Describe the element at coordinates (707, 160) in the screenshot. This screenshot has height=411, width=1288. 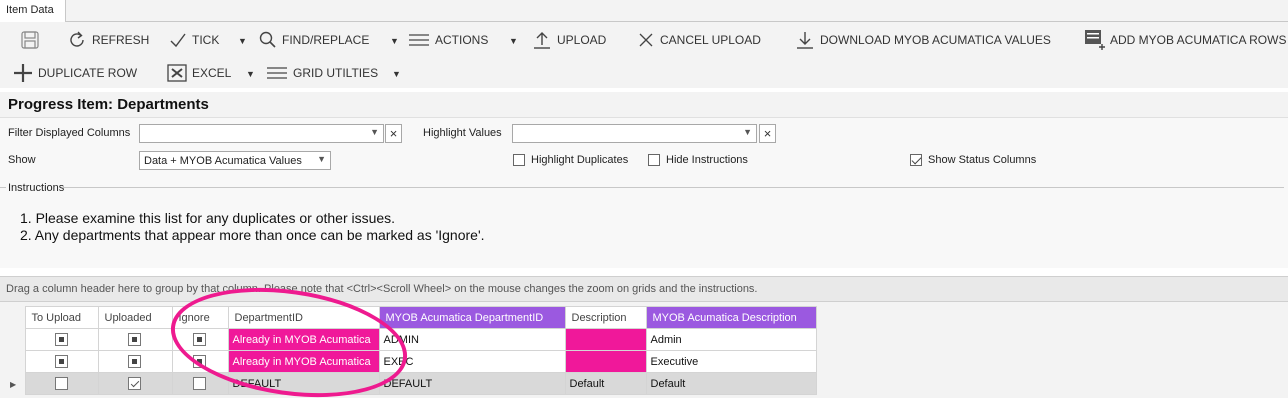
I see `hide-instructions-label: Hide Instructions` at that location.